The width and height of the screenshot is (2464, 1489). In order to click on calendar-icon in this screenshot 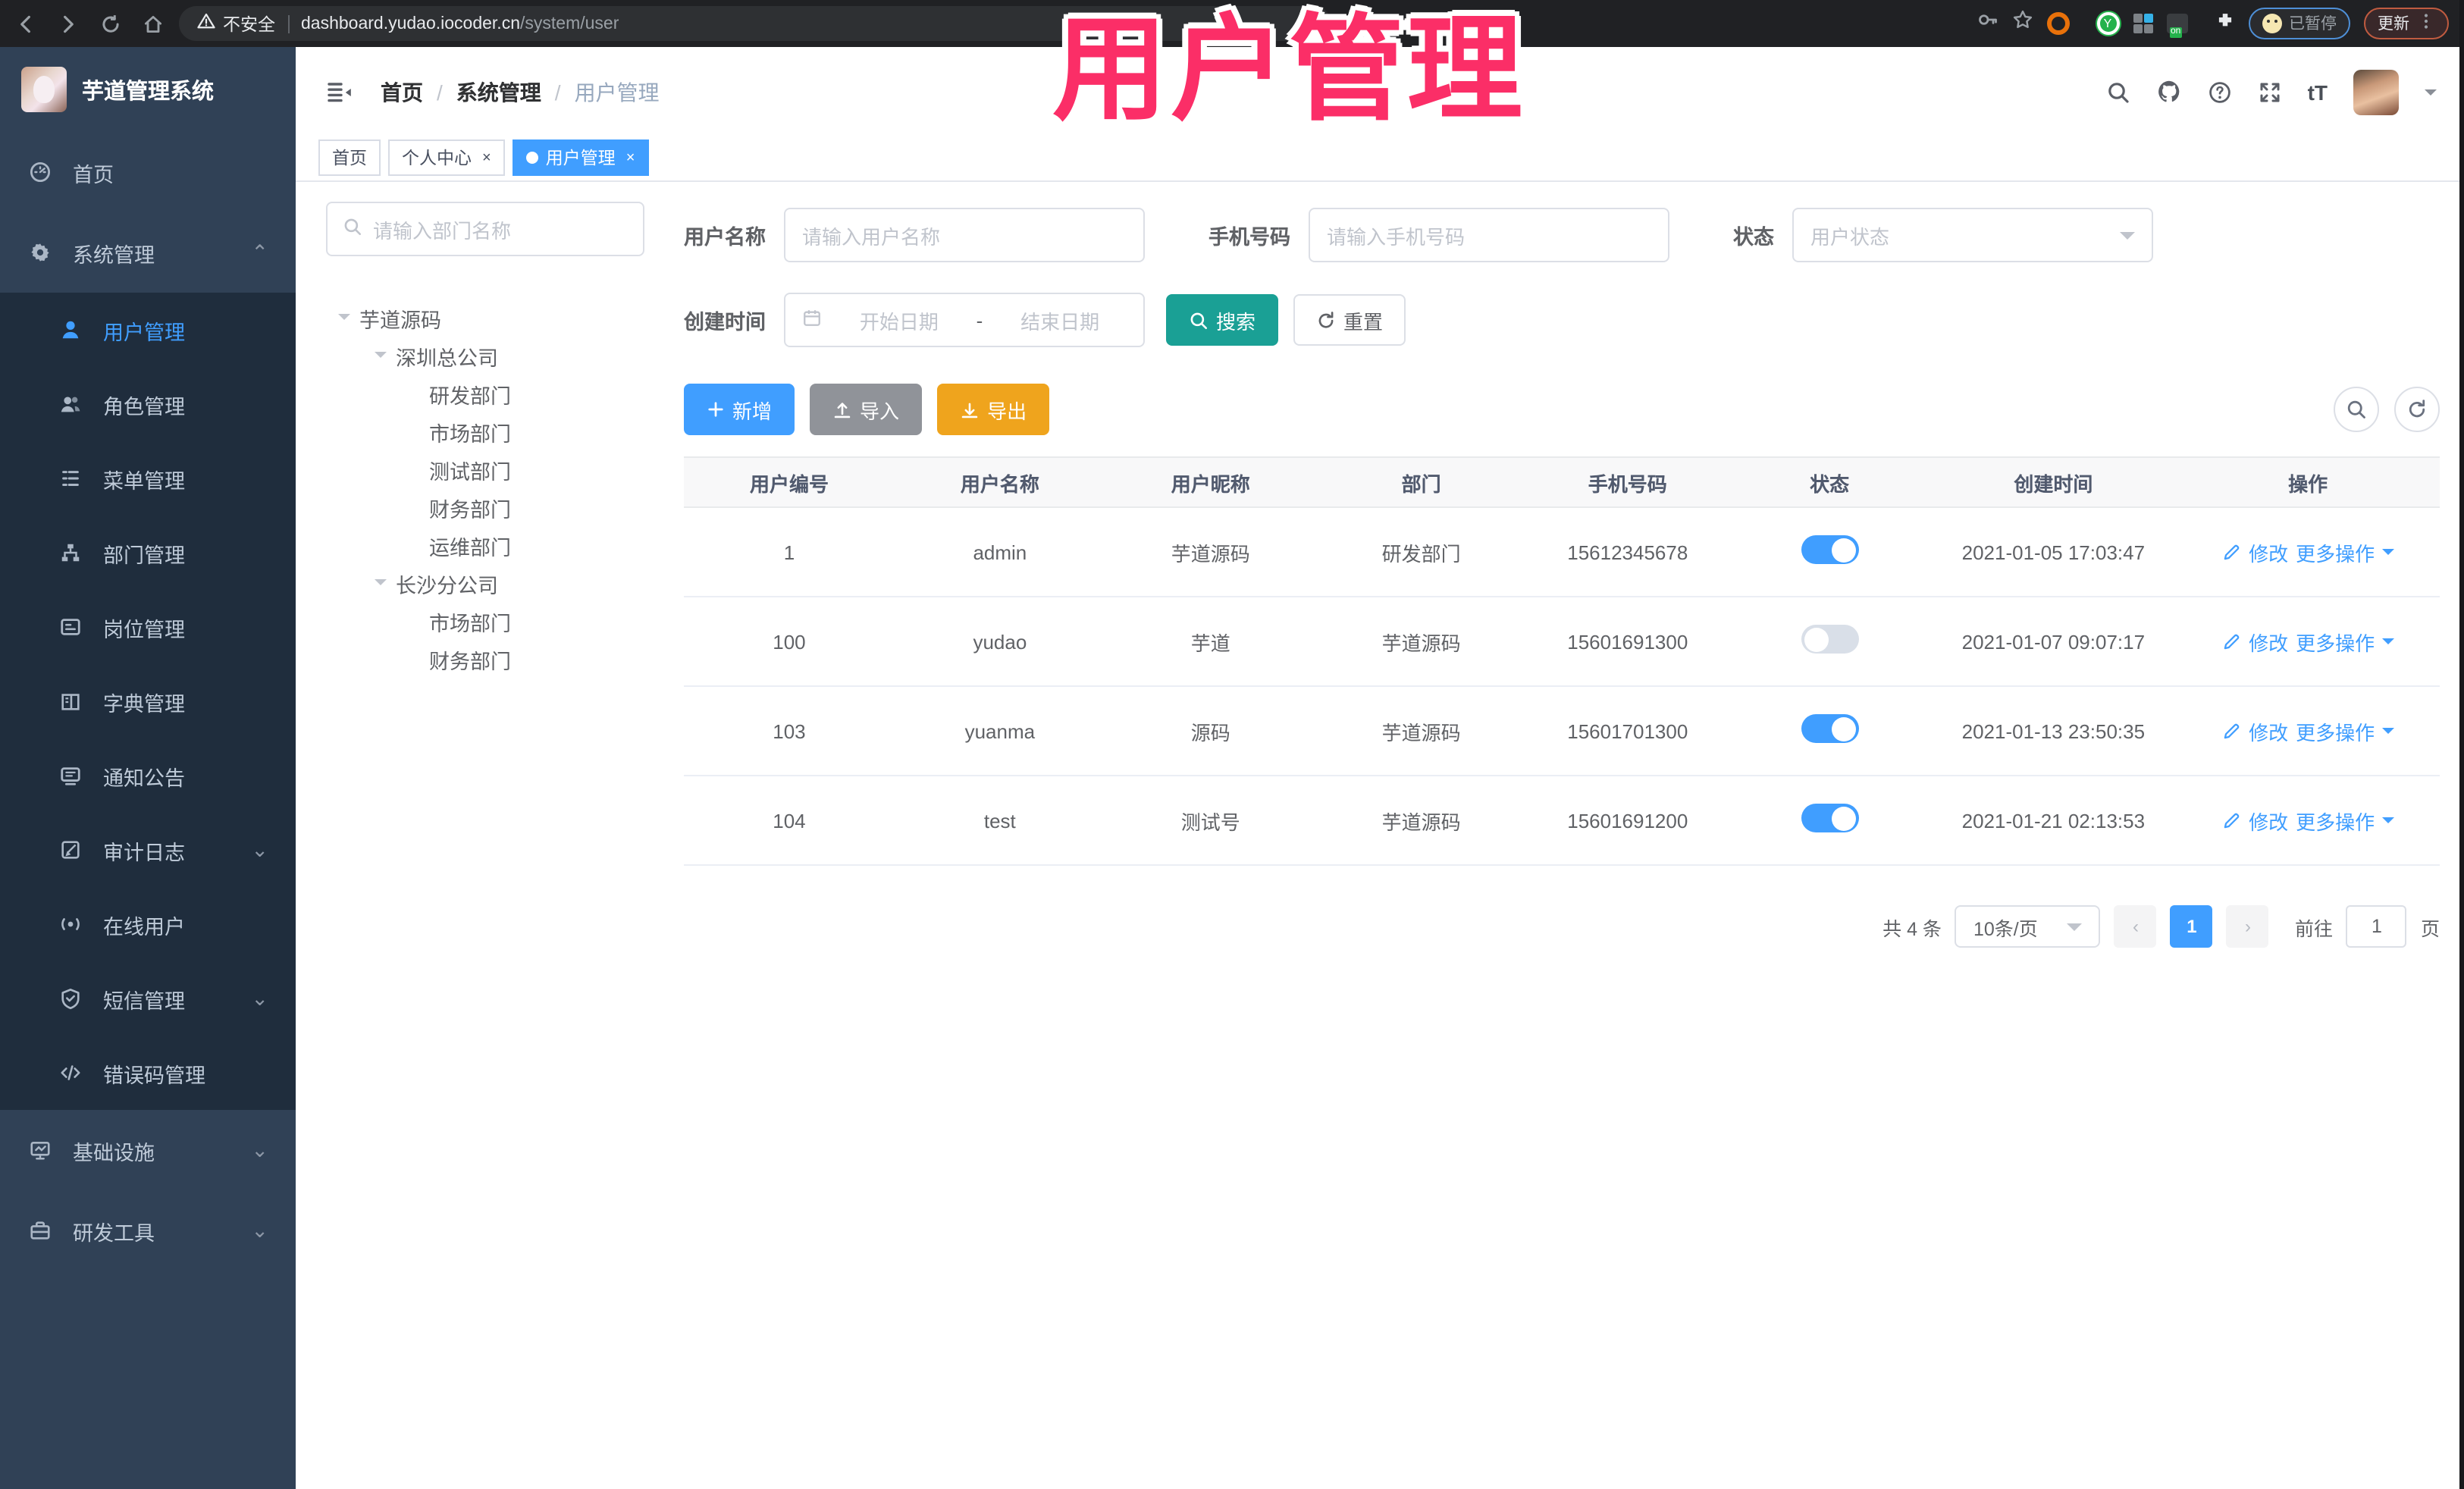, I will do `click(812, 320)`.